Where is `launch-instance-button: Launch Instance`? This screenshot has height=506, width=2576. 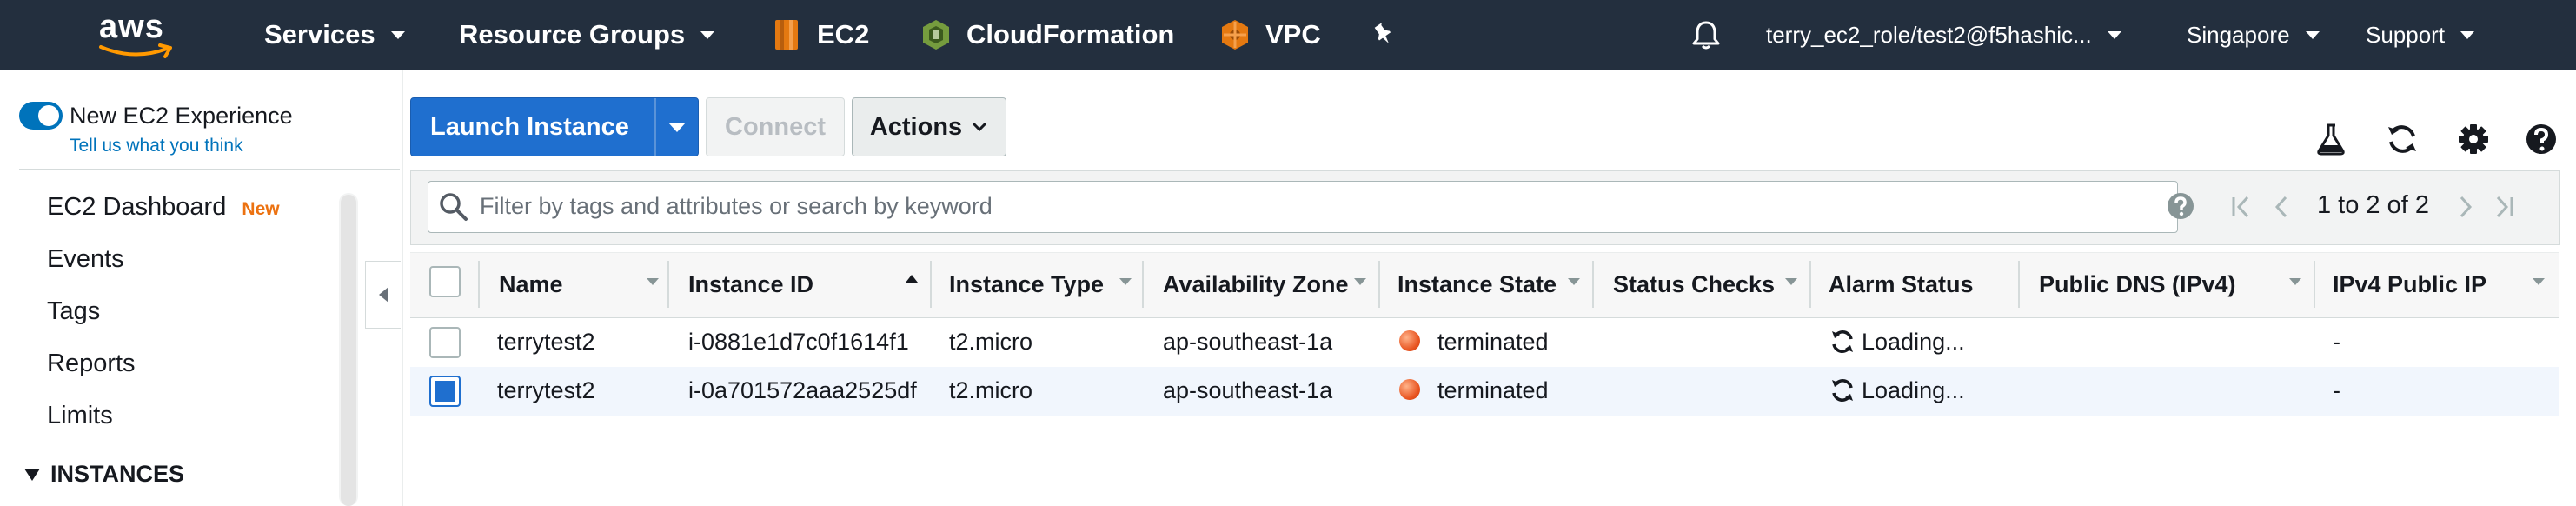
launch-instance-button: Launch Instance is located at coordinates (554, 126).